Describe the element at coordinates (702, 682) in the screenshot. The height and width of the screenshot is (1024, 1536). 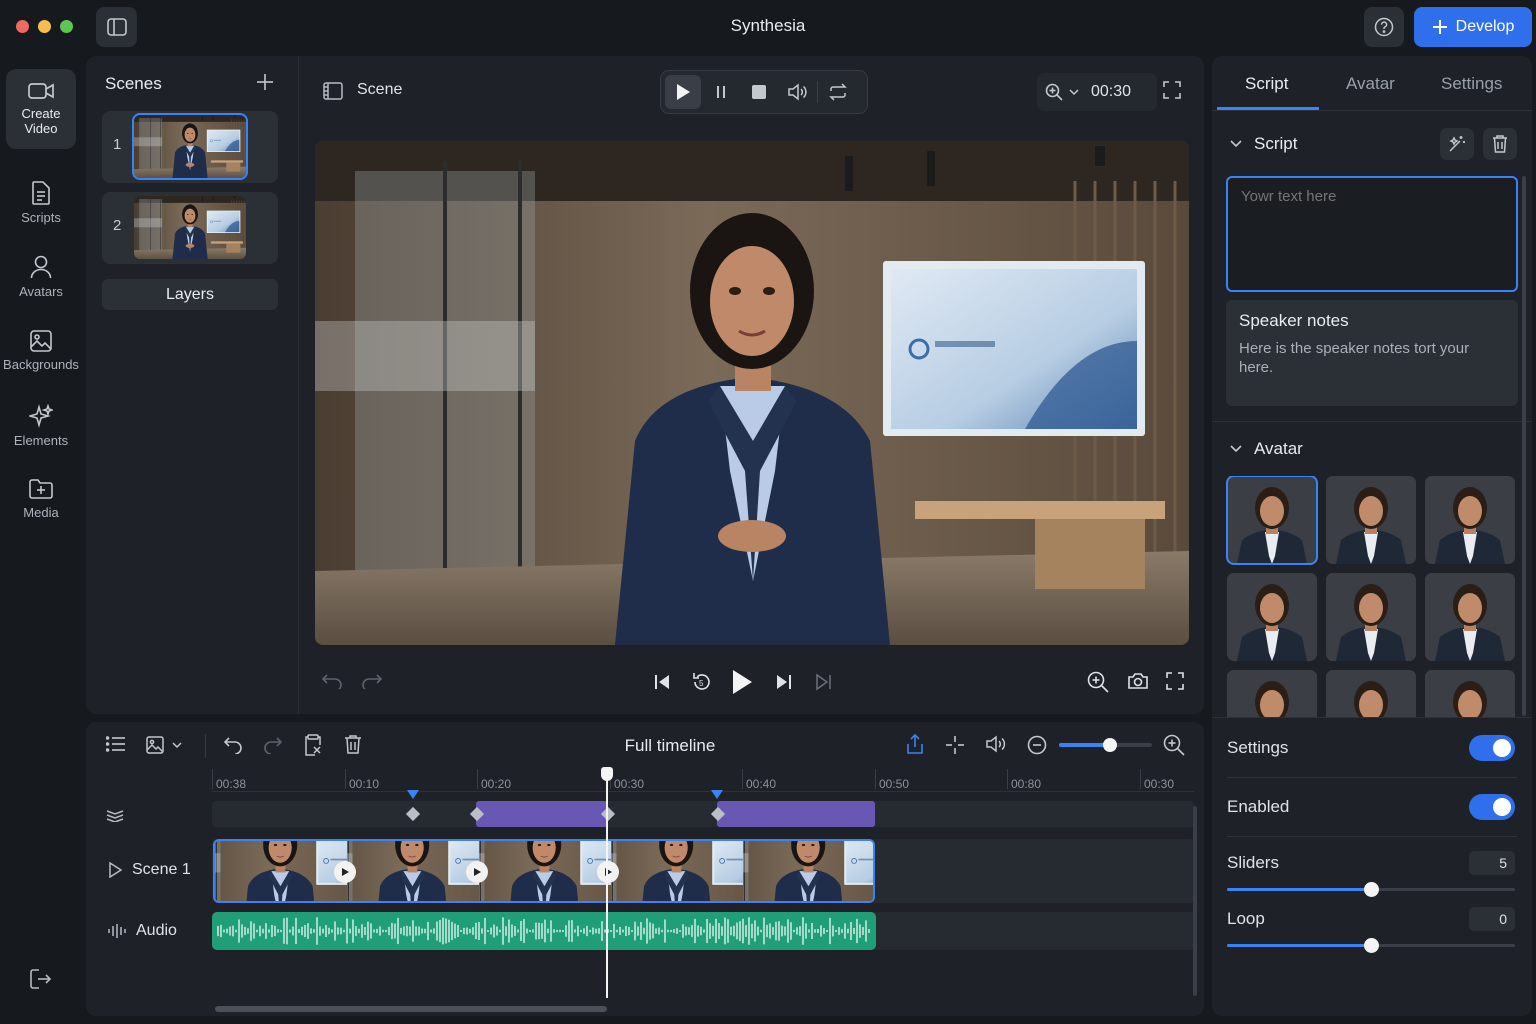
I see `rewind-button: 5` at that location.